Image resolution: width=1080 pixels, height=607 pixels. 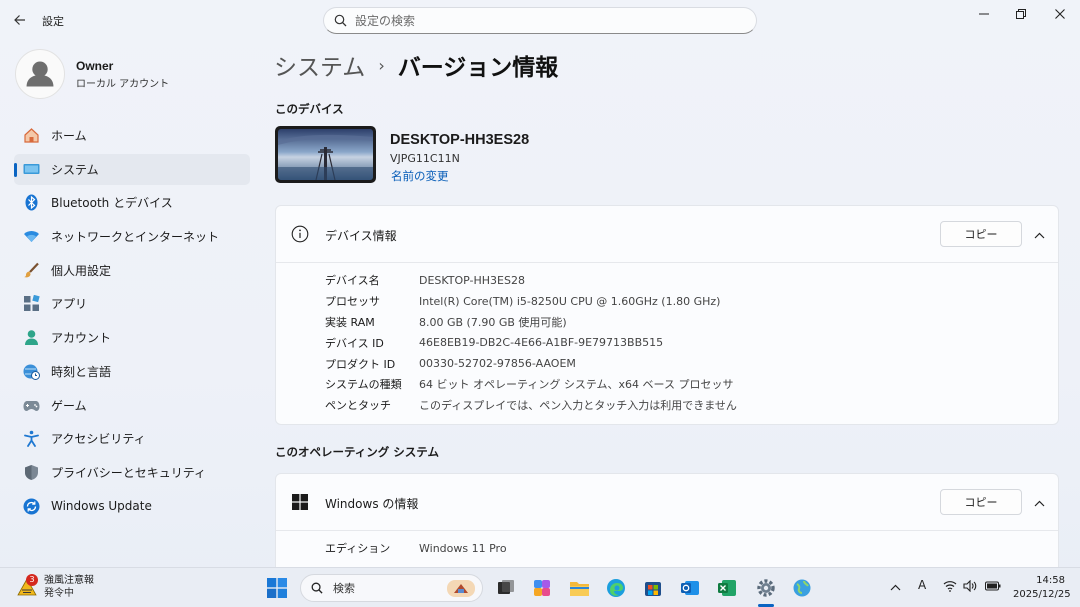 I want to click on copy-device-spec-button: コピー, so click(x=981, y=234).